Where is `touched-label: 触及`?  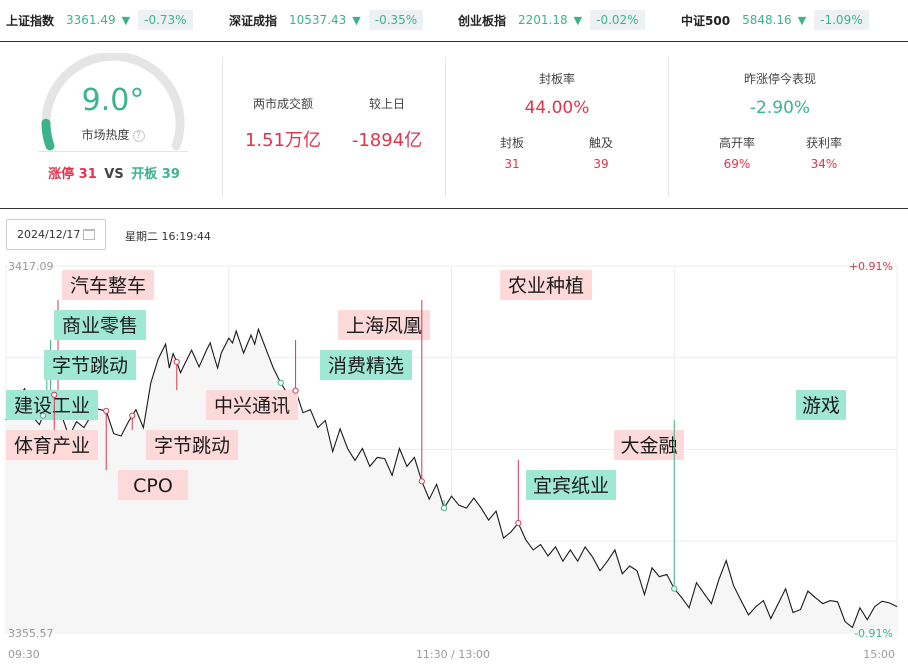
touched-label: 触及 is located at coordinates (600, 143).